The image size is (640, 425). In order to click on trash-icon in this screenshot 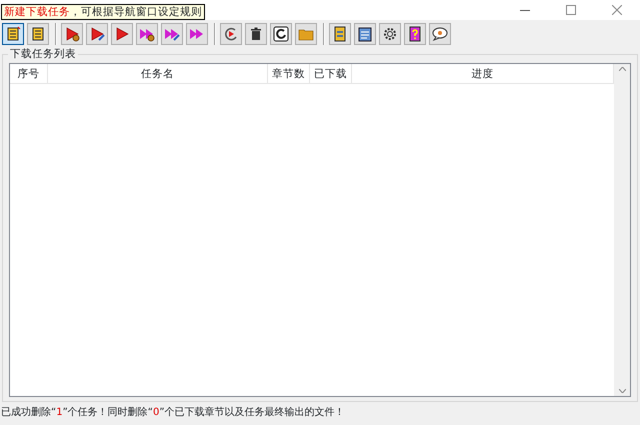, I will do `click(256, 34)`.